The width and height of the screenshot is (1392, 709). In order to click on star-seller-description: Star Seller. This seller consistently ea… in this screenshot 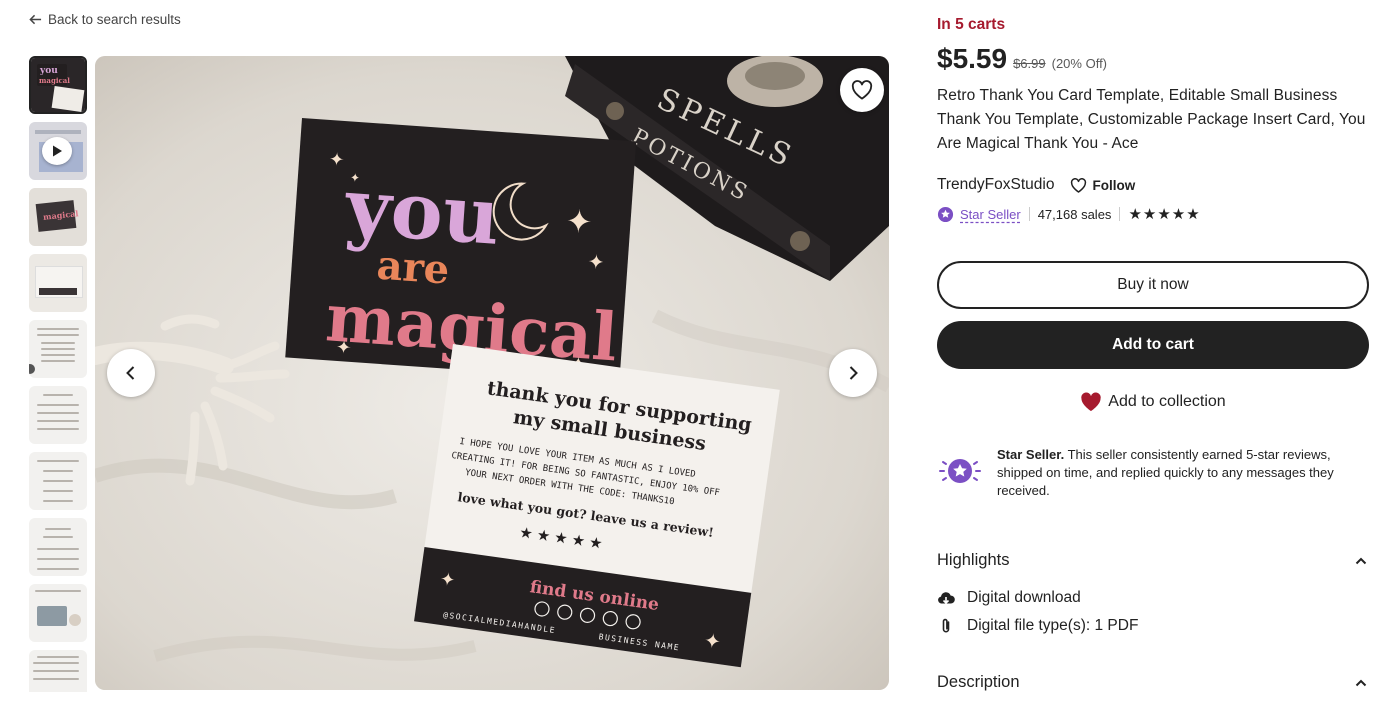, I will do `click(1183, 473)`.